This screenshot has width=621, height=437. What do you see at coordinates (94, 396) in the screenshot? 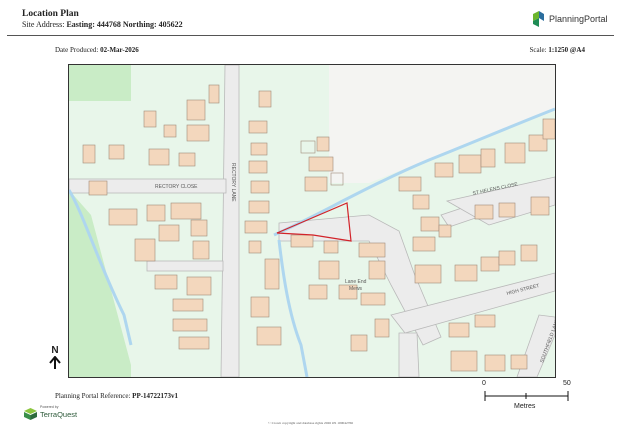
I see `reference-label: Planning Portal Reference:` at bounding box center [94, 396].